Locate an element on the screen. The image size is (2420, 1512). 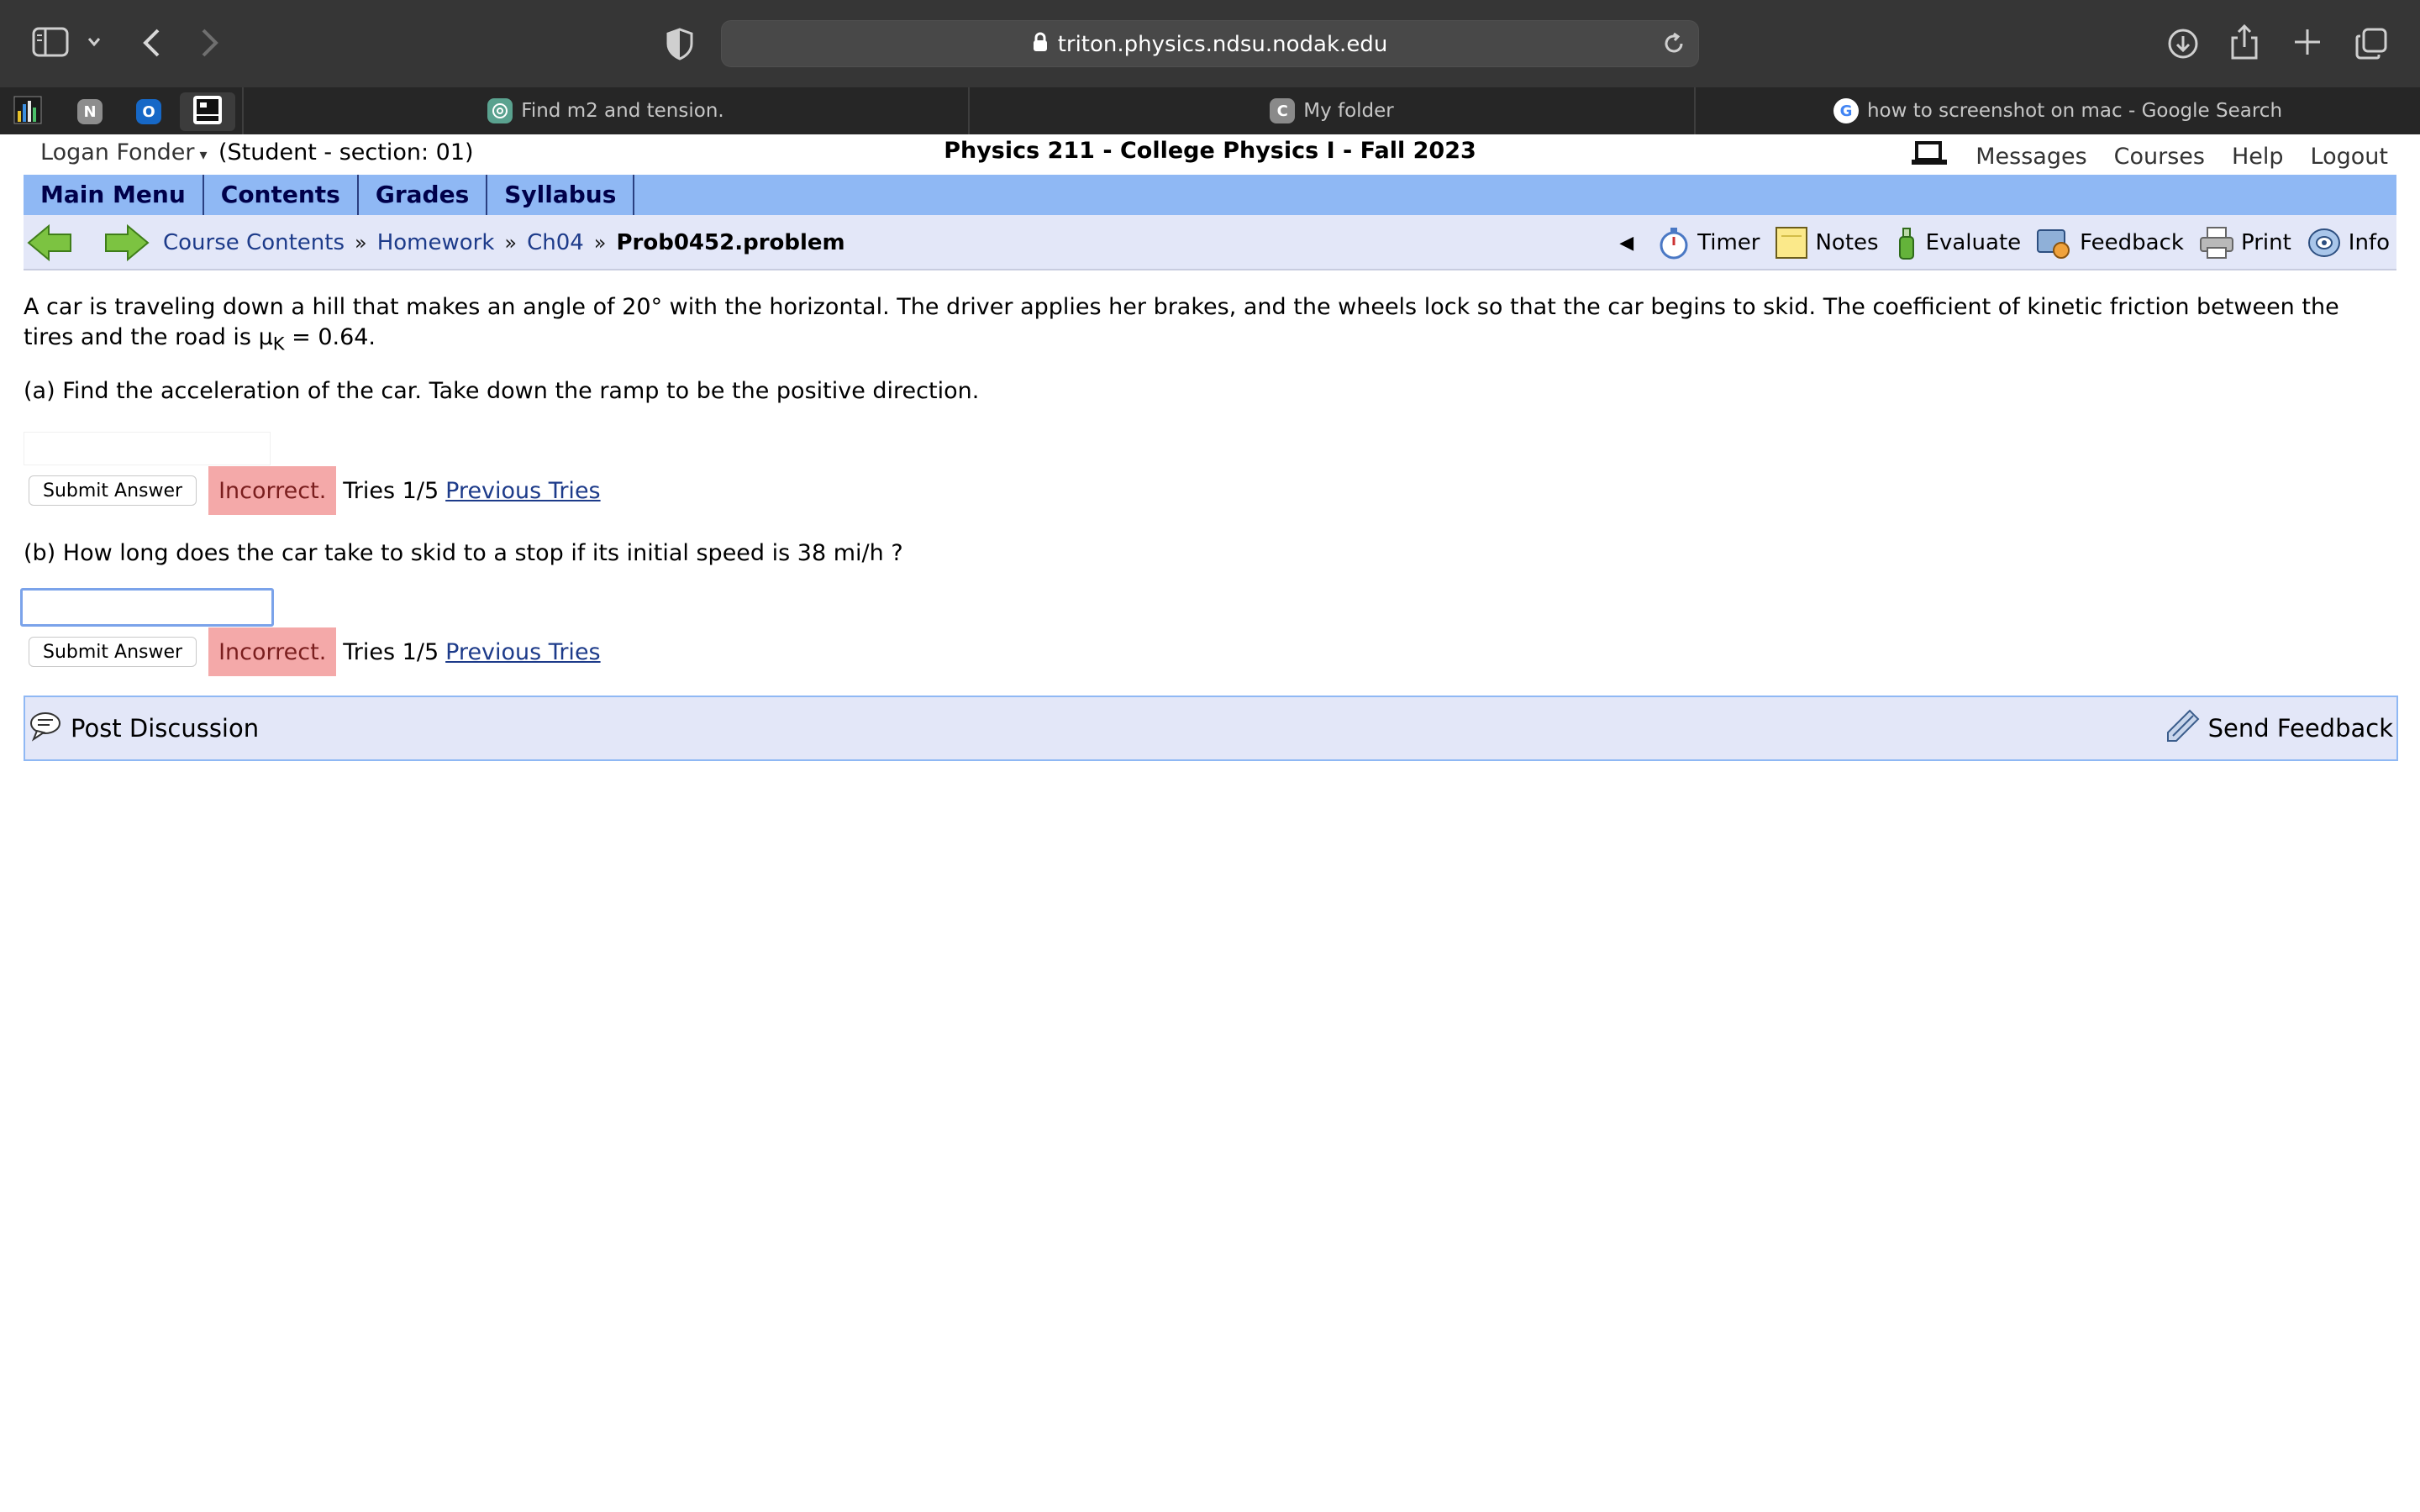
discussion-icon is located at coordinates (46, 729).